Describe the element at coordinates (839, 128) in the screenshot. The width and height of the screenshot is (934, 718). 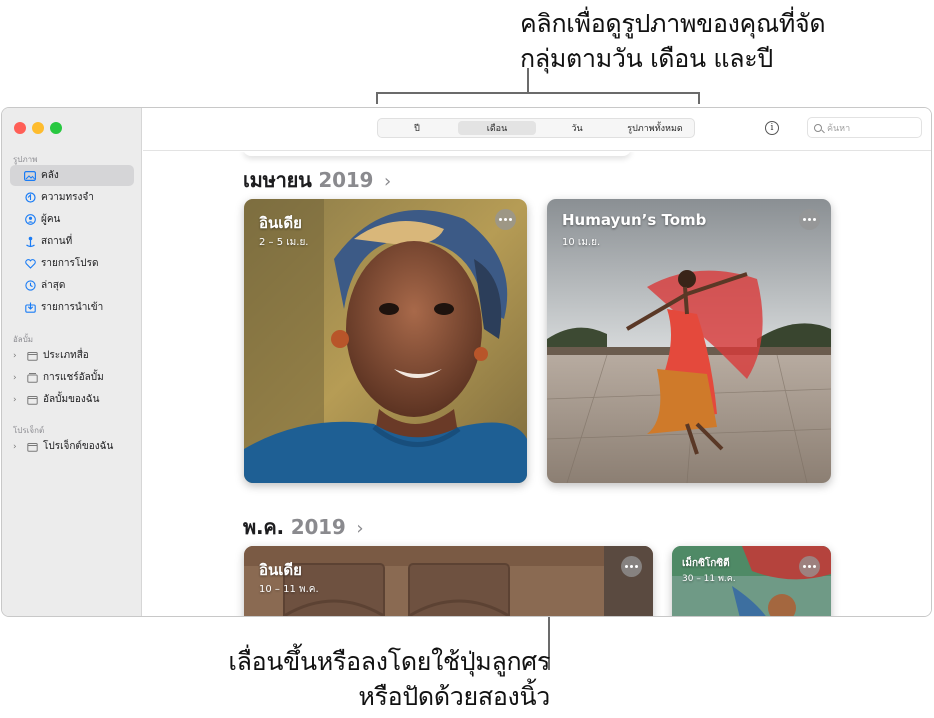
I see `search-placeholder: ค้นหา` at that location.